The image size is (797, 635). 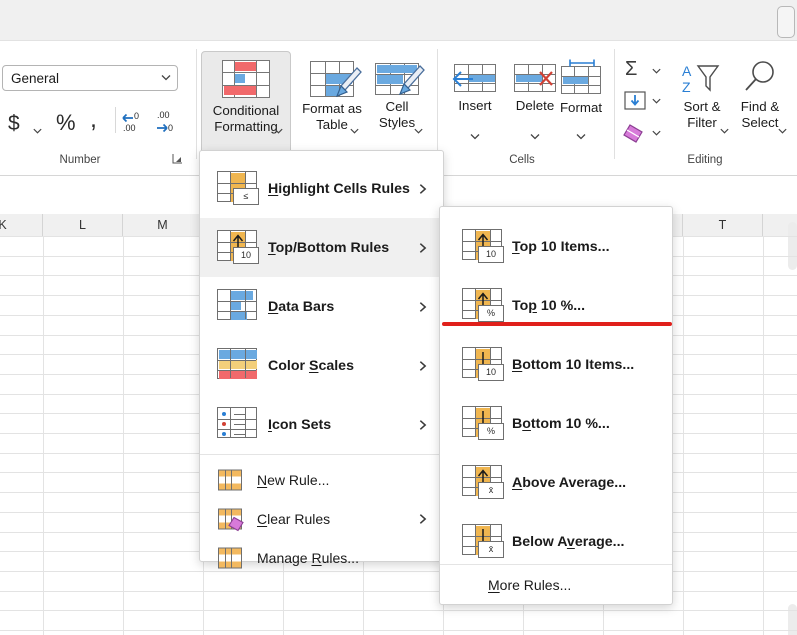 I want to click on cf-less-equal-icon: ≤, so click(x=239, y=188).